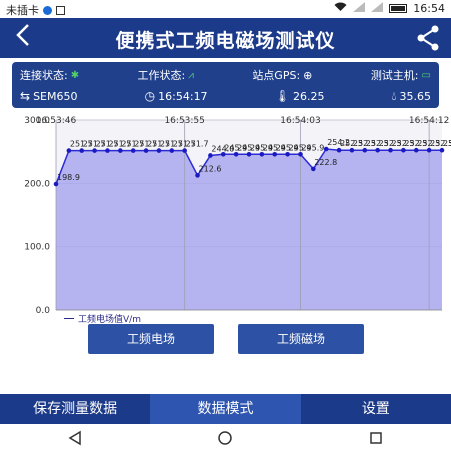 Image resolution: width=451 pixels, height=451 pixels. What do you see at coordinates (56, 121) in the screenshot?
I see `x-tick-label: 16:53:46` at bounding box center [56, 121].